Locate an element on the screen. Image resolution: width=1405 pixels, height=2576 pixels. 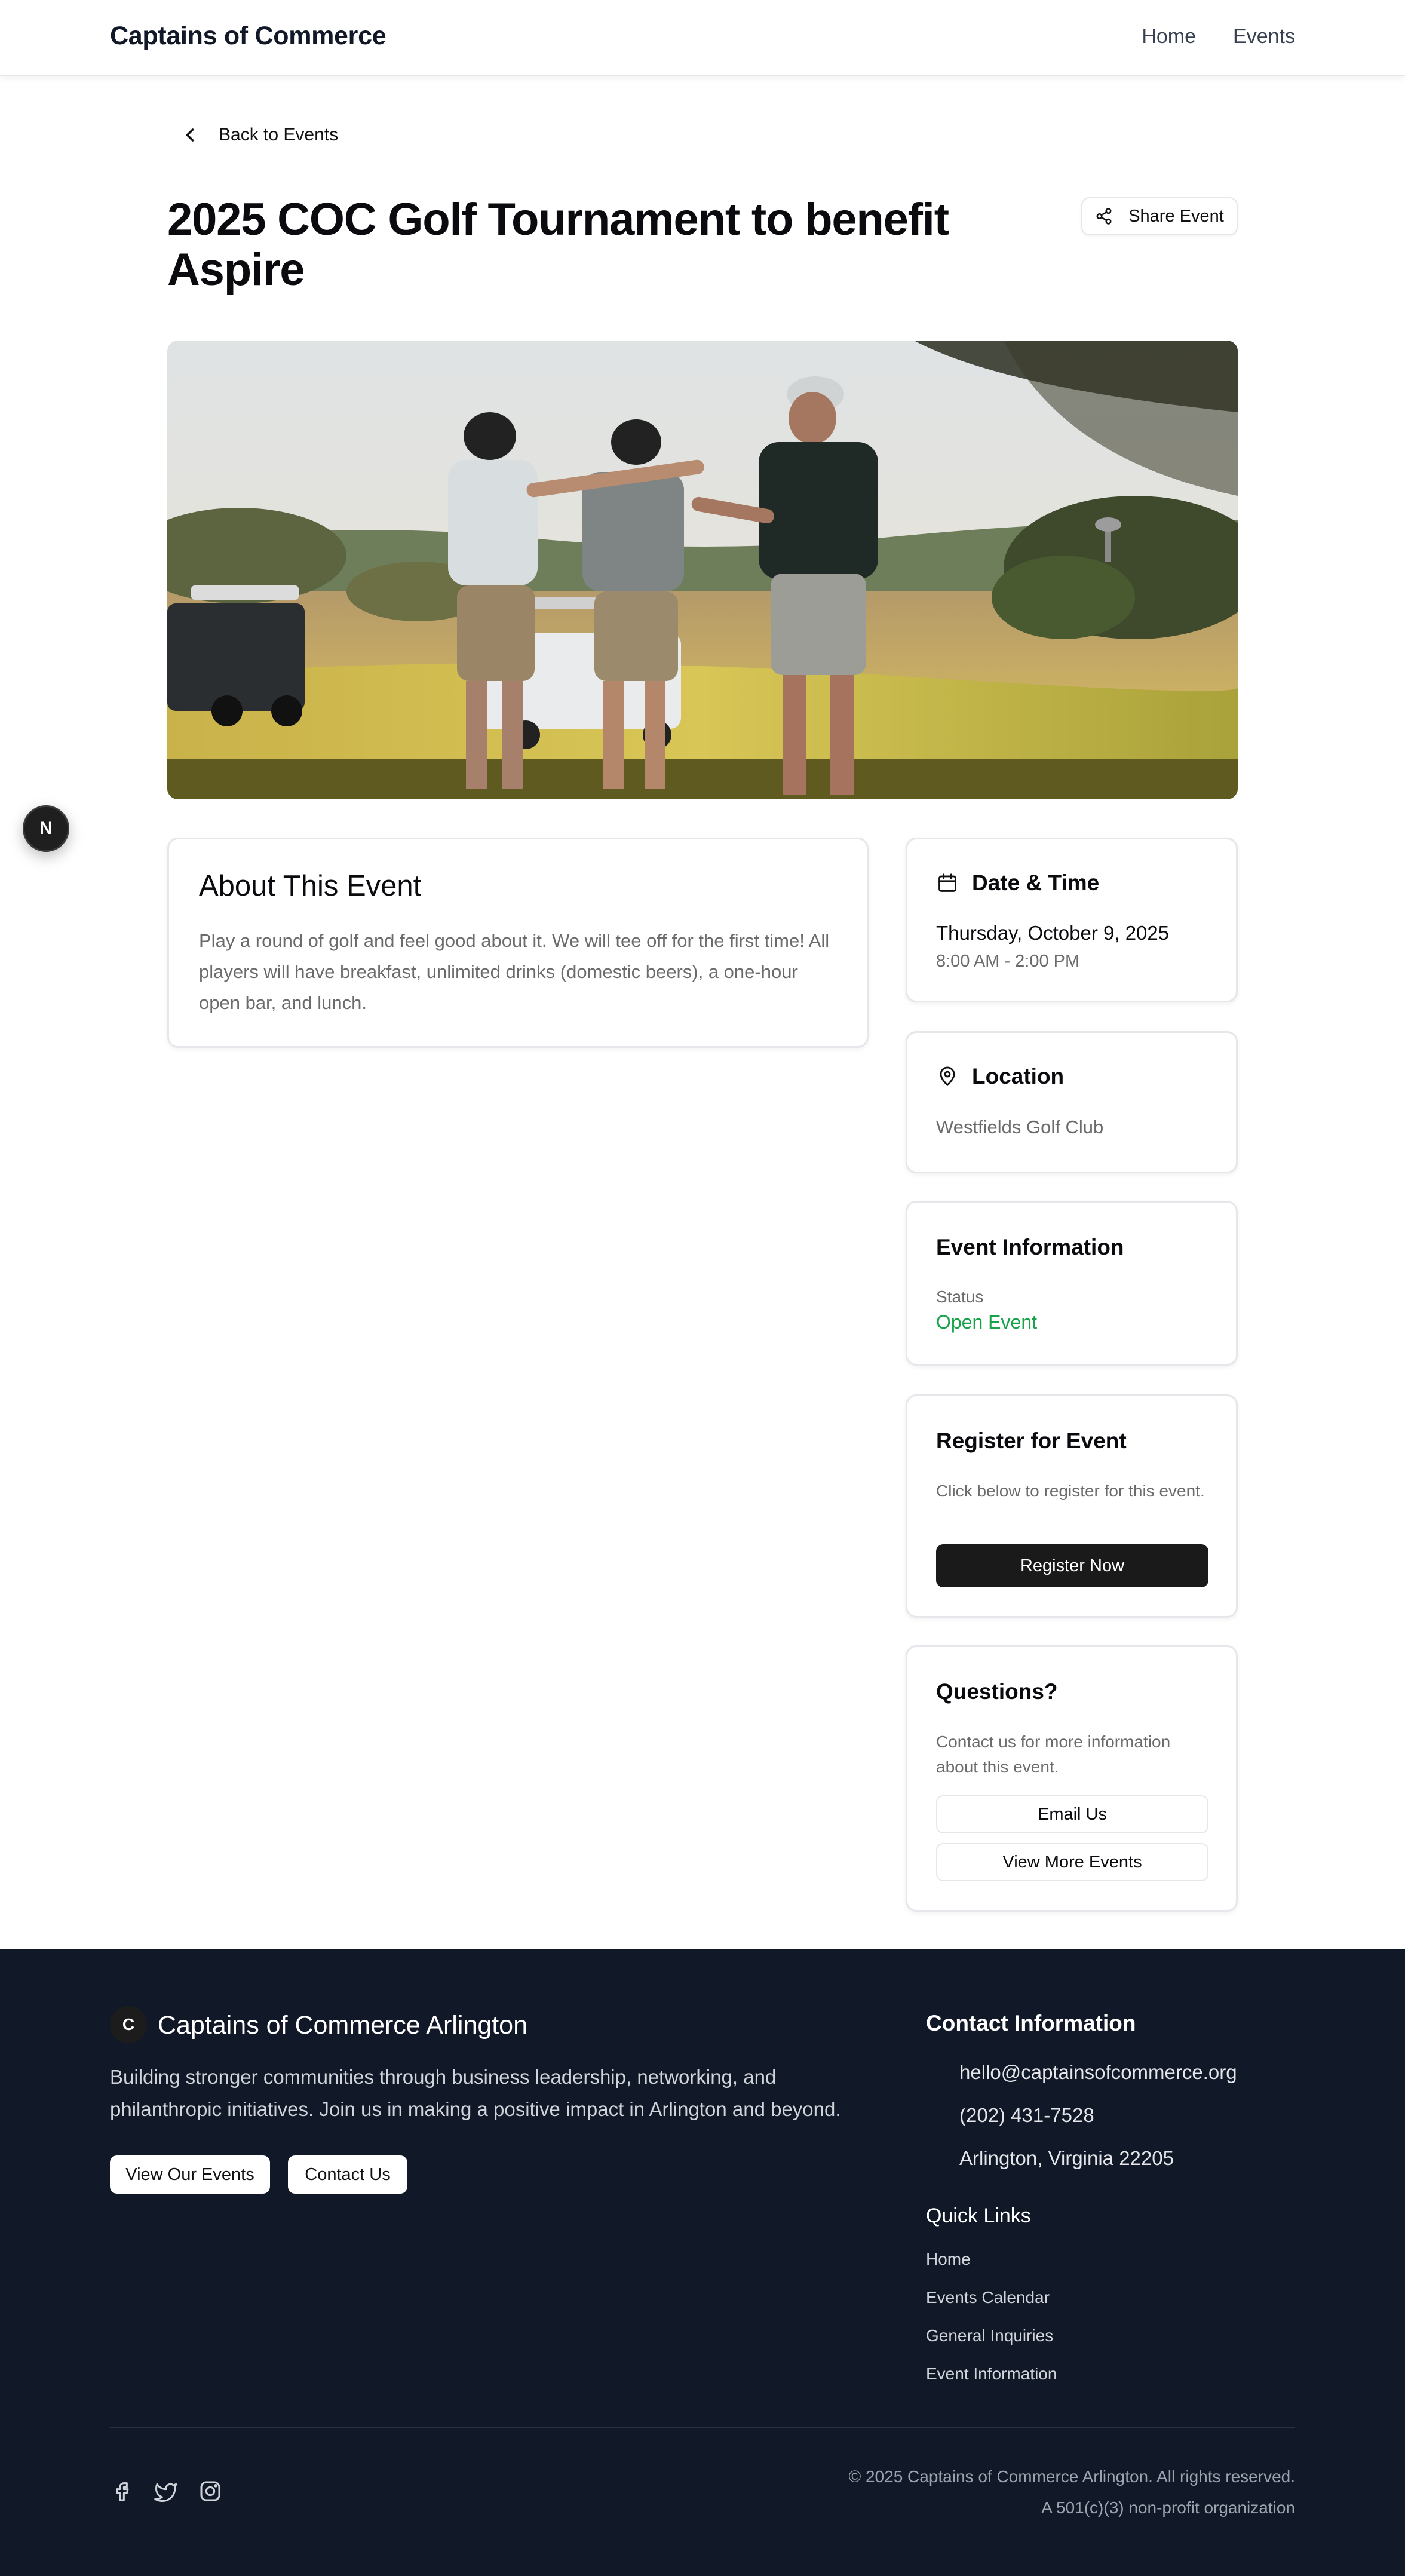
questions-heading: Questions? is located at coordinates (997, 1691).